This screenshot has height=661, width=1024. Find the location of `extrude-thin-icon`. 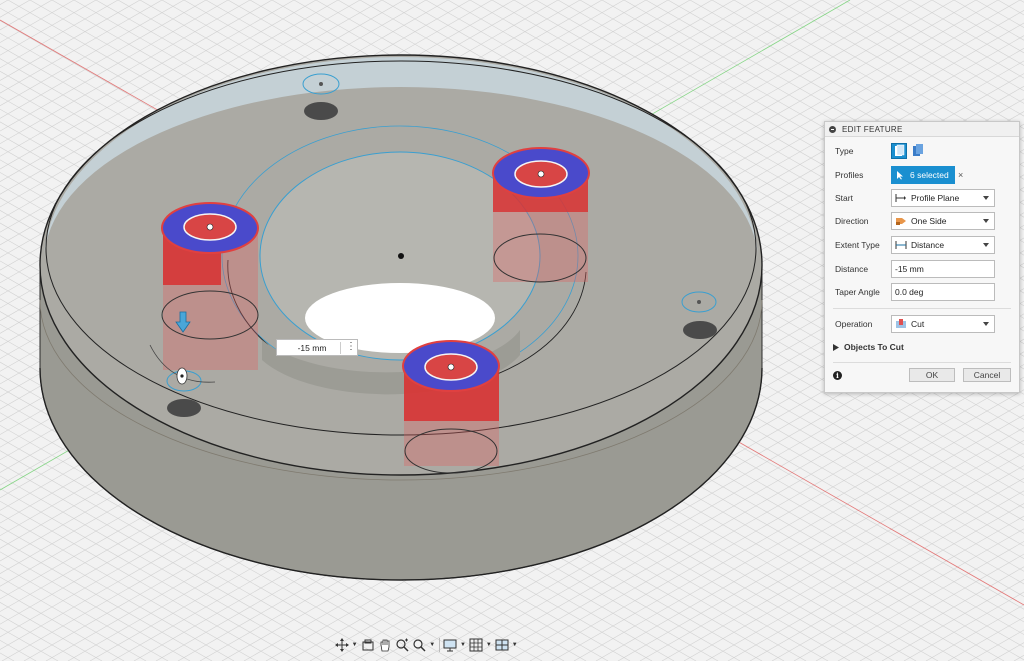

extrude-thin-icon is located at coordinates (918, 150).